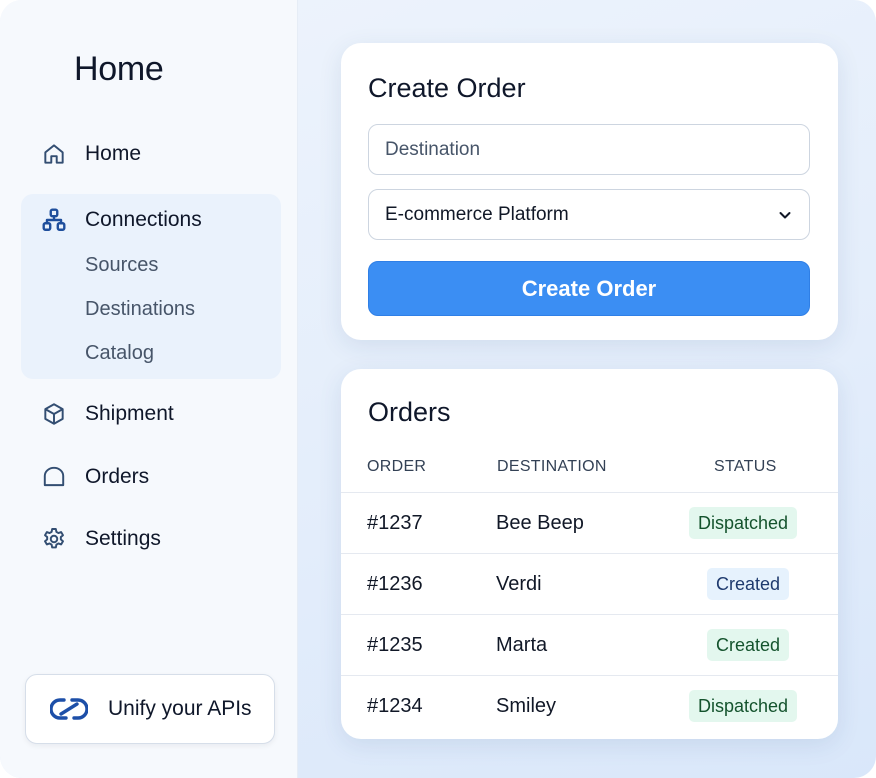  I want to click on table-row: #1235 Marta Created, so click(589, 644).